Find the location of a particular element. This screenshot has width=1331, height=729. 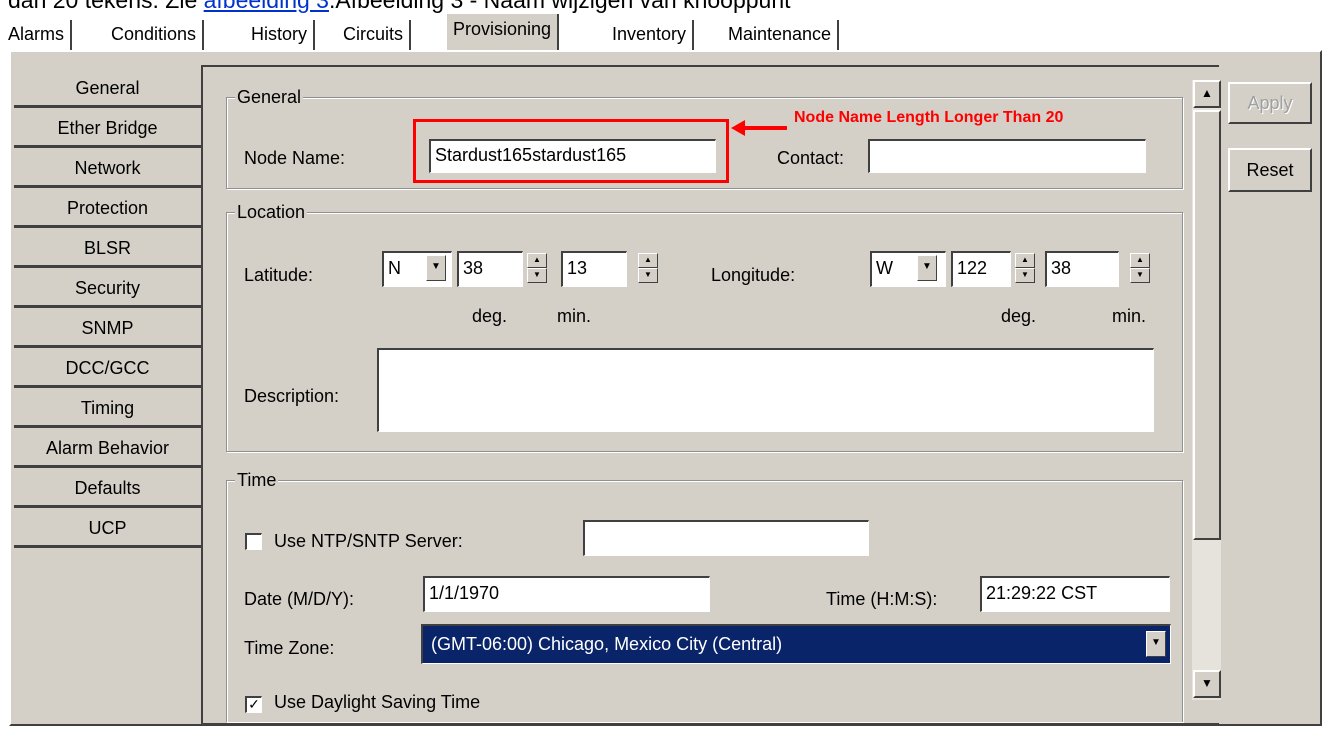

general-legend: General is located at coordinates (269, 97).